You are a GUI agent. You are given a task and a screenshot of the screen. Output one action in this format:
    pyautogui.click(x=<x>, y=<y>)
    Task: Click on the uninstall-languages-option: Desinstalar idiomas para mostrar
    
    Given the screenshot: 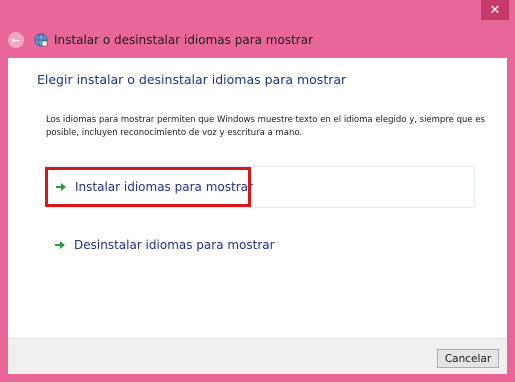 What is the action you would take?
    pyautogui.click(x=260, y=245)
    